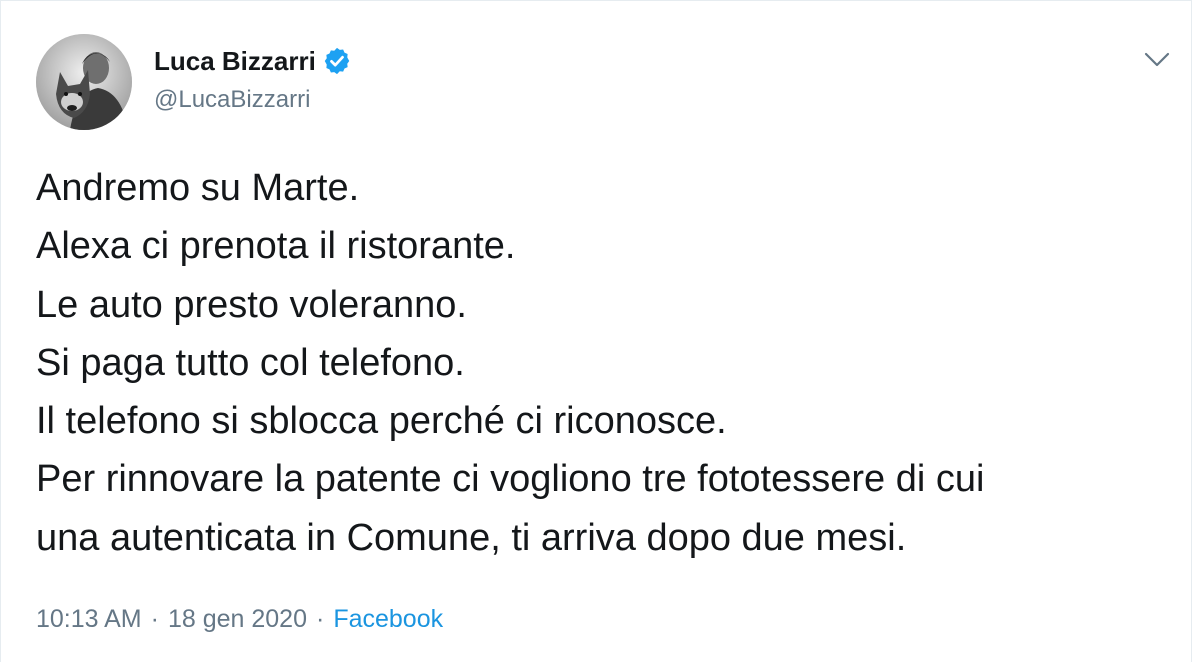 The width and height of the screenshot is (1192, 662). What do you see at coordinates (250, 362) in the screenshot?
I see `tweet-line: Si paga tutto col telefono.` at bounding box center [250, 362].